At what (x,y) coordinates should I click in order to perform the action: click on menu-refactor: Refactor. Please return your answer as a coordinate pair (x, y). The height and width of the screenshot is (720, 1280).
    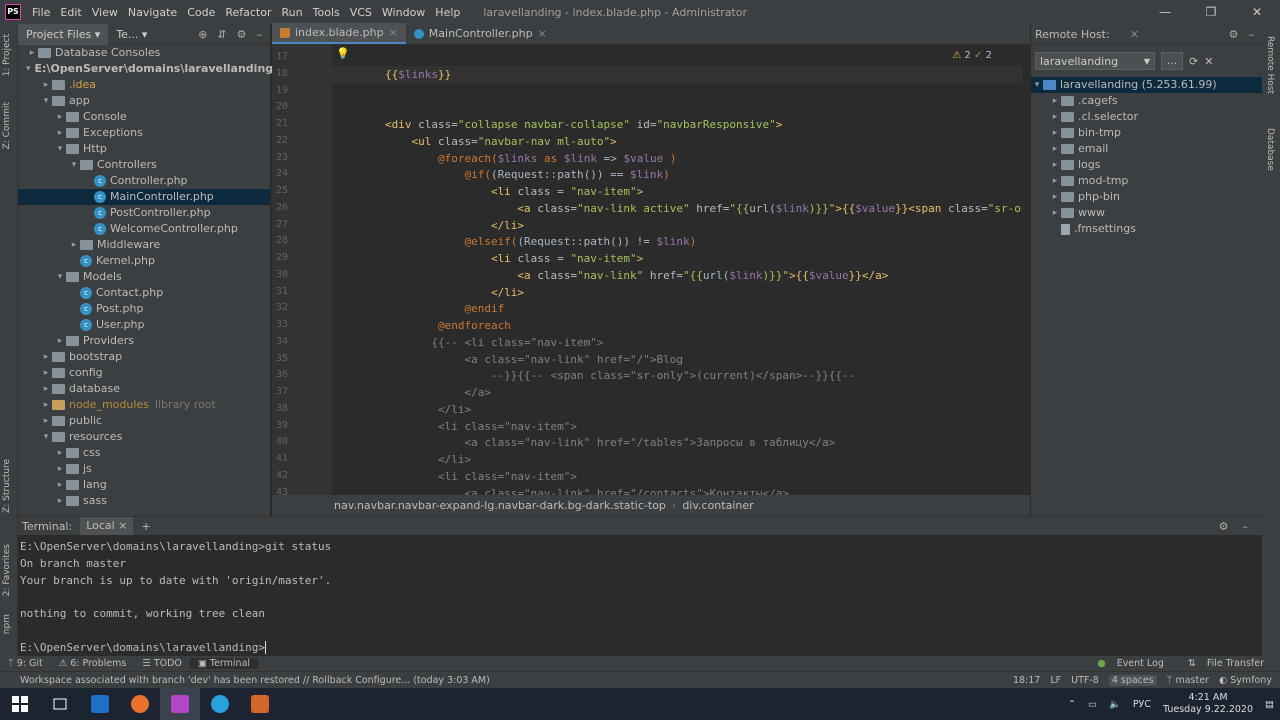
    Looking at the image, I should click on (248, 12).